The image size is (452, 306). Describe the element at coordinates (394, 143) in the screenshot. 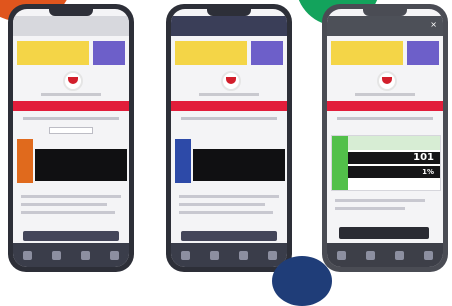

I see `status-heading-bg` at that location.